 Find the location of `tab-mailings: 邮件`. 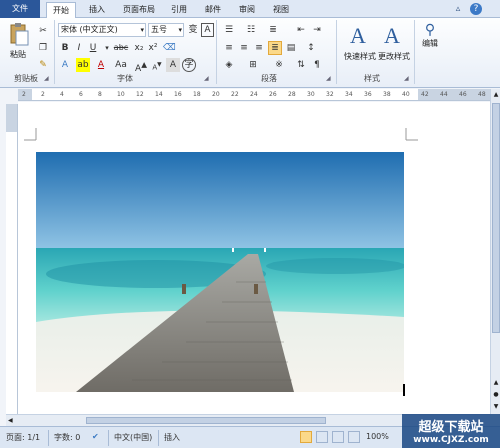

tab-mailings: 邮件 is located at coordinates (213, 10).